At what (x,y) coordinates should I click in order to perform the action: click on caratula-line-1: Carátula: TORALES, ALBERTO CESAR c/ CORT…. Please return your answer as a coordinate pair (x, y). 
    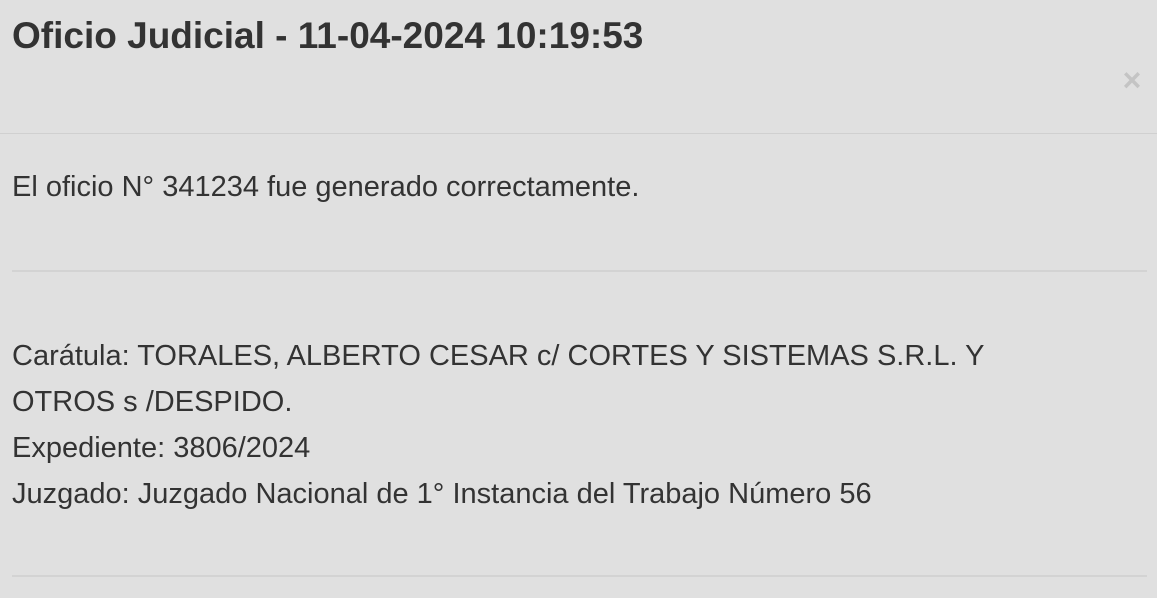
    Looking at the image, I should click on (498, 356).